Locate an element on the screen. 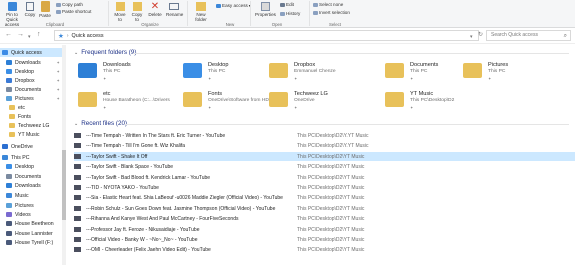 This screenshot has height=265, width=575. sidebar-item: Documents is located at coordinates (32, 176).